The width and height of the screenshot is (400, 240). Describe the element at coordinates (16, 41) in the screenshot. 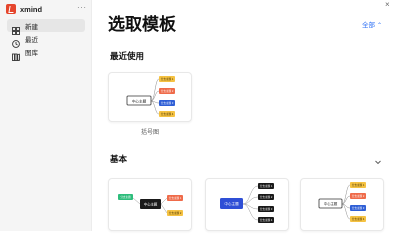

I see `clock-icon` at that location.